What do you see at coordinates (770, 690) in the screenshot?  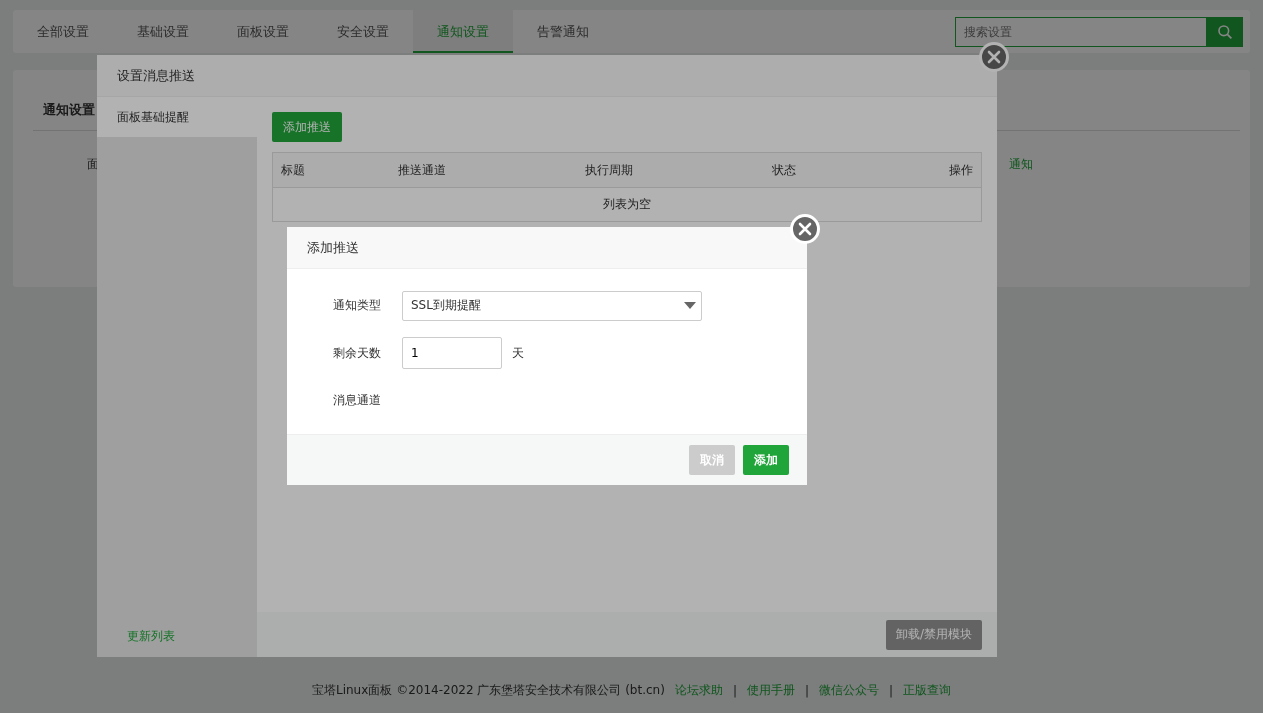 I see `footer-link: 使用手册` at bounding box center [770, 690].